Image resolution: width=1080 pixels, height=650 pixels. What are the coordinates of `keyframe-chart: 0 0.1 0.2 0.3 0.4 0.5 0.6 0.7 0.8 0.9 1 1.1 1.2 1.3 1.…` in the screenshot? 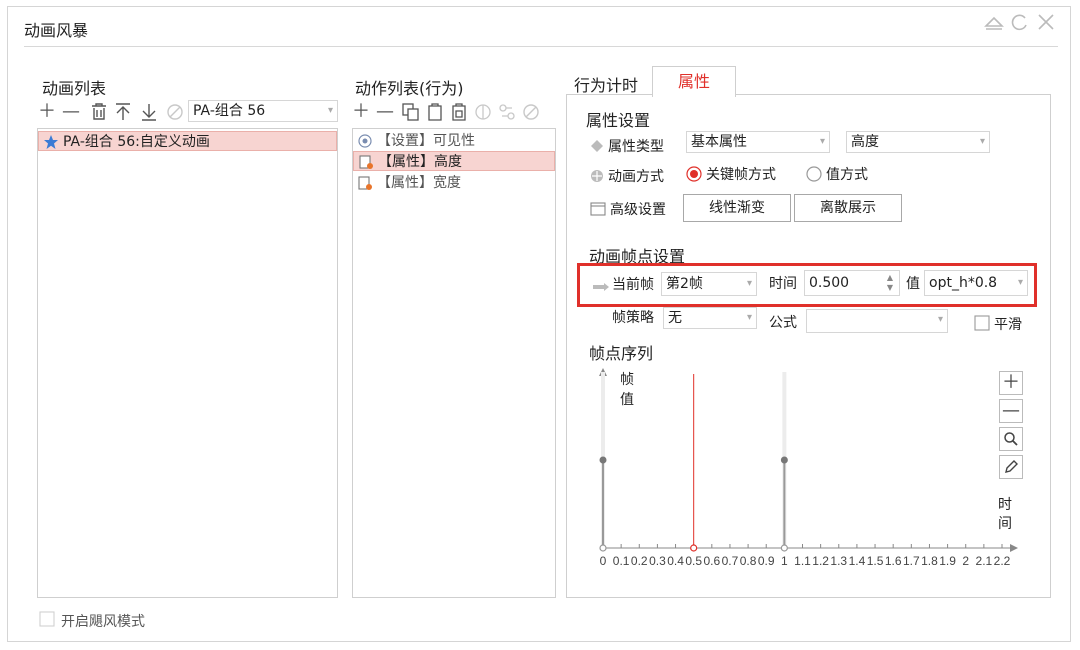 It's located at (806, 467).